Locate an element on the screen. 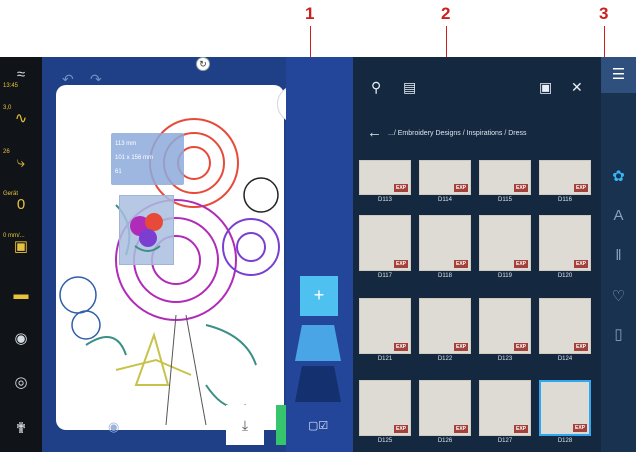 This screenshot has height=452, width=636. design-name: D117 is located at coordinates (385, 276).